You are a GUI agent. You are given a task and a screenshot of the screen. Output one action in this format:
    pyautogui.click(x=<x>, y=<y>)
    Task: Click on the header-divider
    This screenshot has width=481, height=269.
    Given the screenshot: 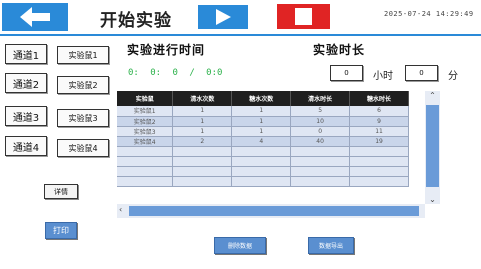 What is the action you would take?
    pyautogui.click(x=240, y=35)
    